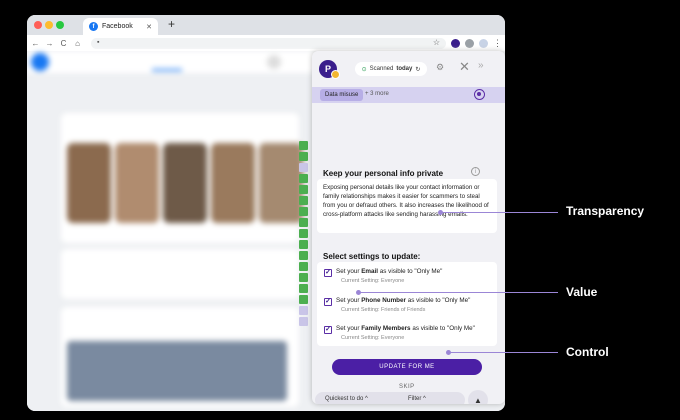 This screenshot has width=680, height=420. I want to click on extension-icon, so click(455, 43).